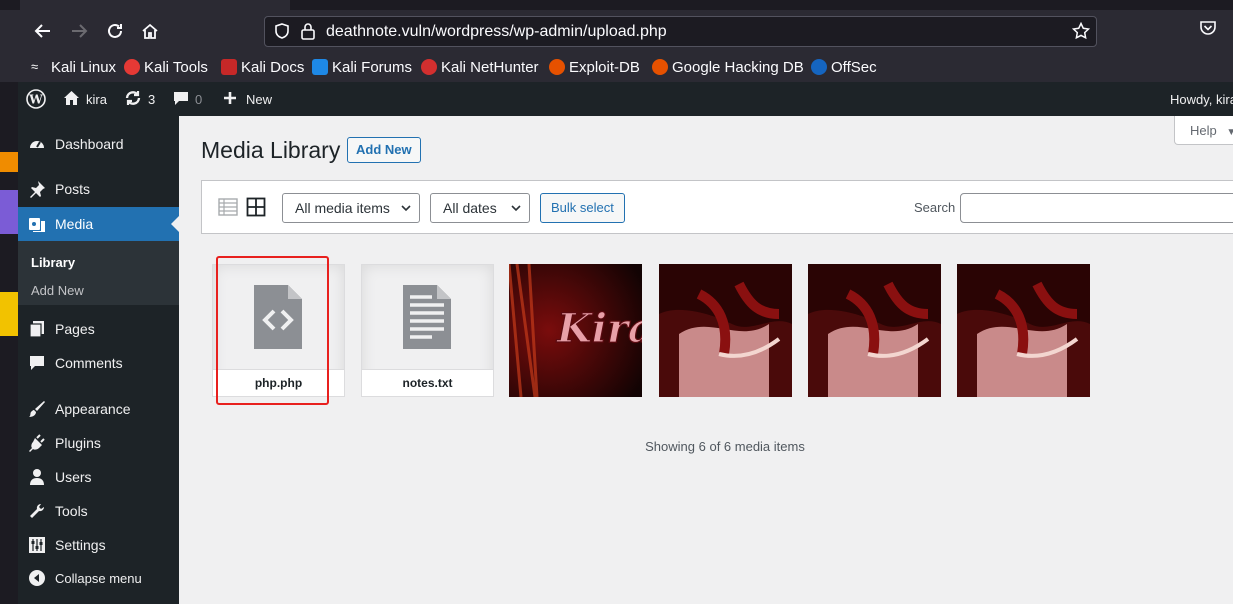 The height and width of the screenshot is (604, 1233). I want to click on back-icon, so click(43, 31).